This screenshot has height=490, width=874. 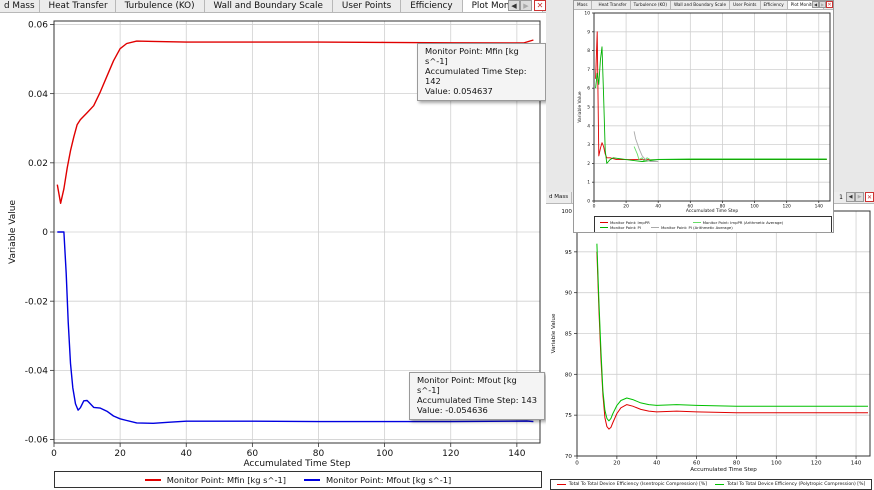 I want to click on legend-item-pi: Monitor Point: PI, so click(x=620, y=227).